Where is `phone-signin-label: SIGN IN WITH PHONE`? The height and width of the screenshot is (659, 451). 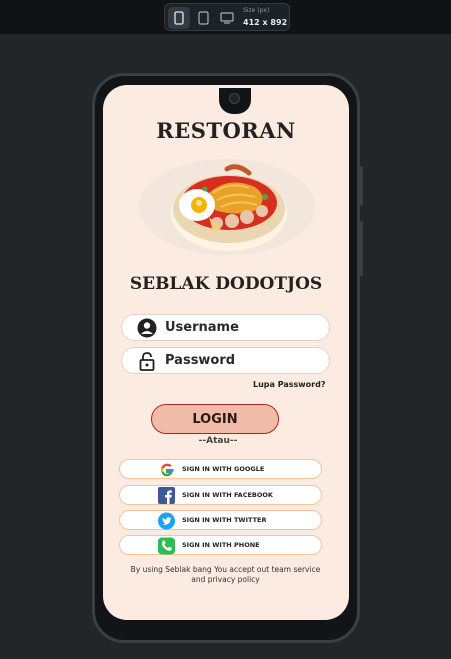
phone-signin-label: SIGN IN WITH PHONE is located at coordinates (221, 545).